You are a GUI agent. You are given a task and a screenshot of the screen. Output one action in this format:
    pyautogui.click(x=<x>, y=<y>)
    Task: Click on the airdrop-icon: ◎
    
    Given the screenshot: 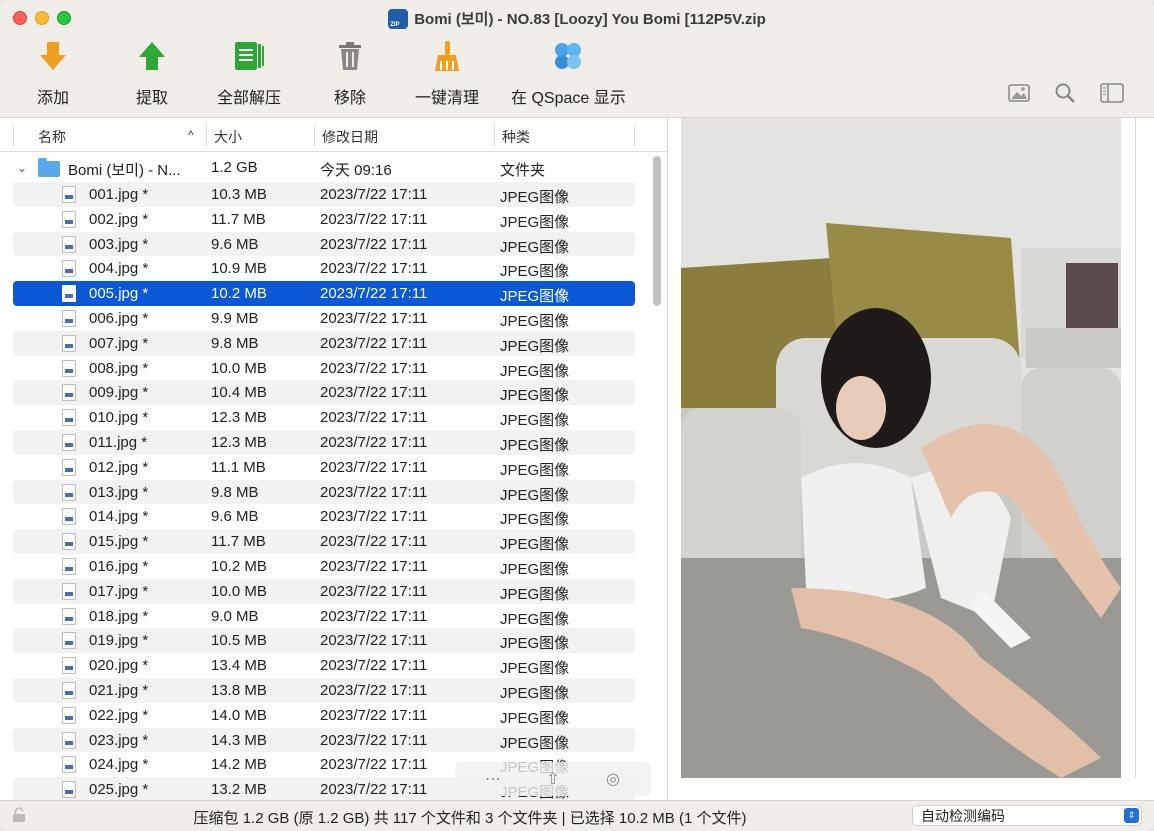 What is the action you would take?
    pyautogui.click(x=613, y=779)
    